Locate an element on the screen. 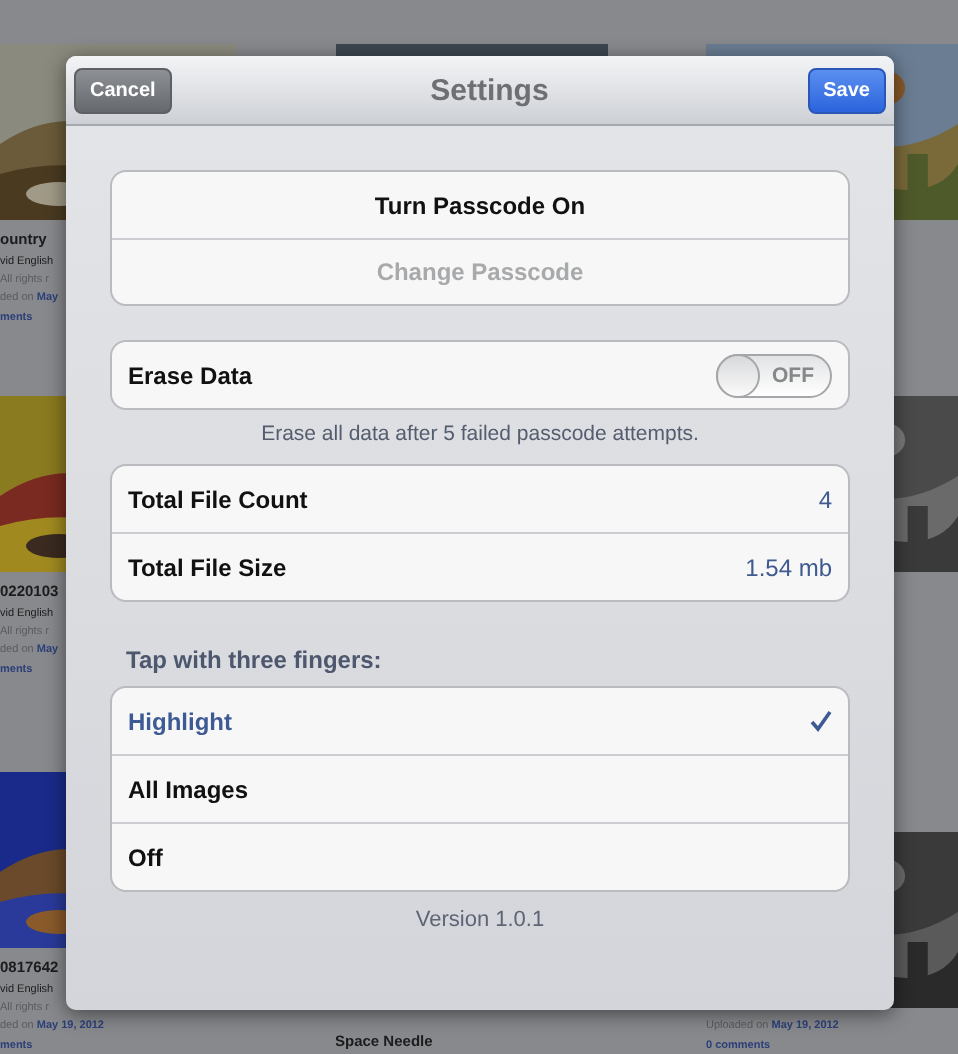  option-item: All Images is located at coordinates (480, 788).